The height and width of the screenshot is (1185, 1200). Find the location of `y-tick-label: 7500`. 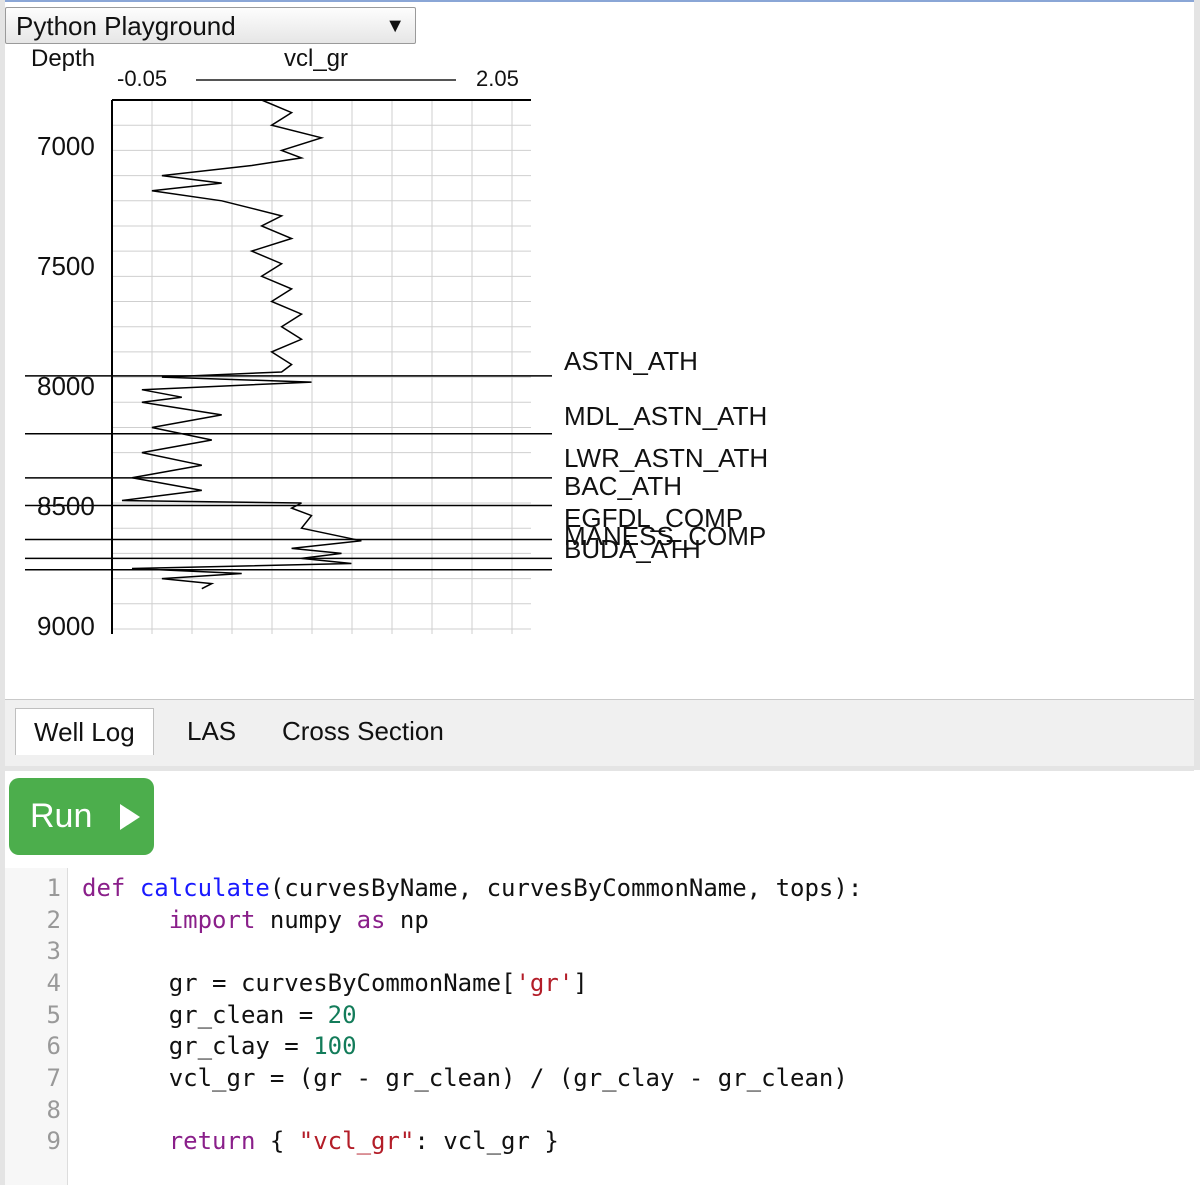

y-tick-label: 7500 is located at coordinates (66, 266).